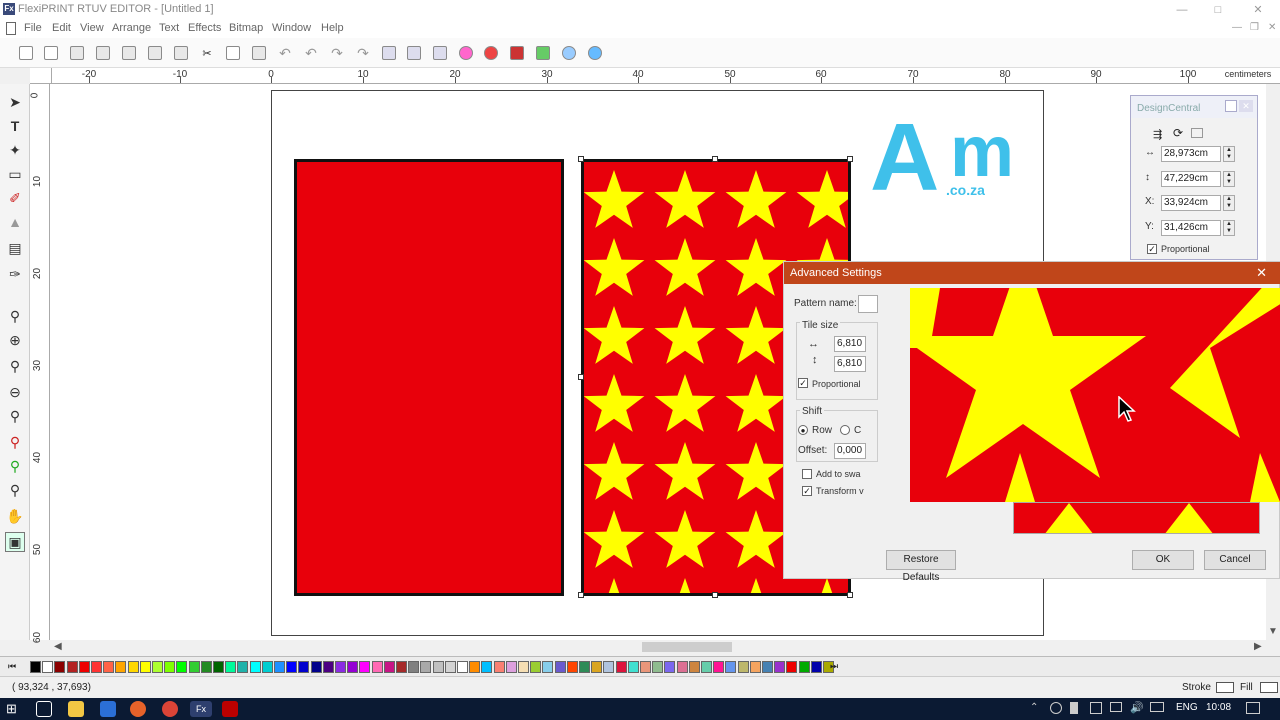 This screenshot has height=720, width=1280. Describe the element at coordinates (1258, 646) in the screenshot. I see `scroll-right-icon: ▶` at that location.